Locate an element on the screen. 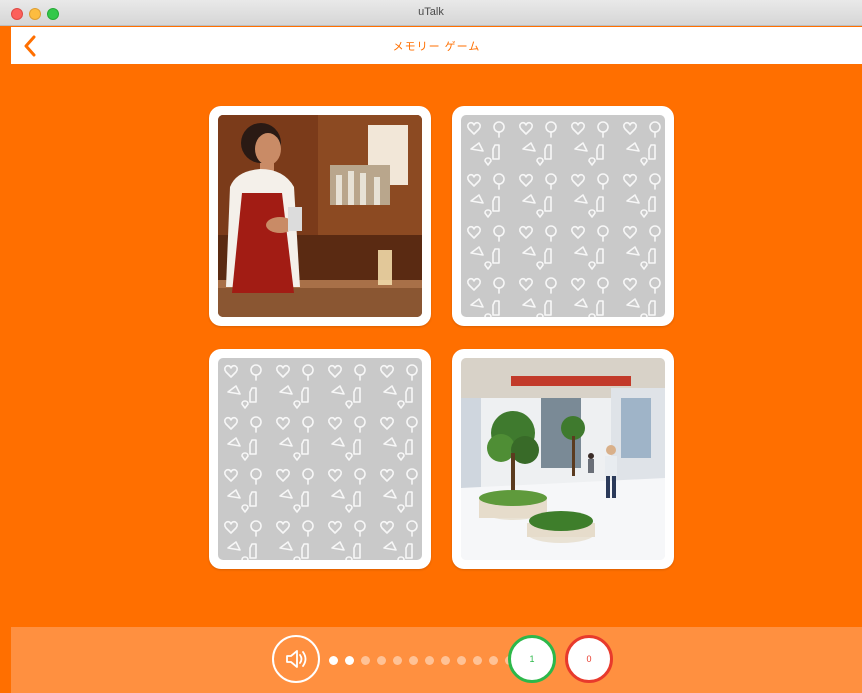 Image resolution: width=862 pixels, height=693 pixels. wrong-score-badge: 0 is located at coordinates (589, 659).